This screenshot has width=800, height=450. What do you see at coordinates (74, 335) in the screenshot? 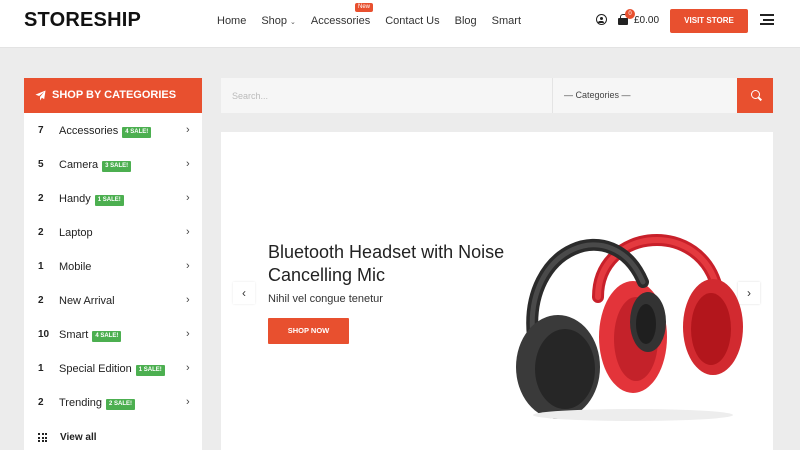
I see `category-name: Smart` at bounding box center [74, 335].